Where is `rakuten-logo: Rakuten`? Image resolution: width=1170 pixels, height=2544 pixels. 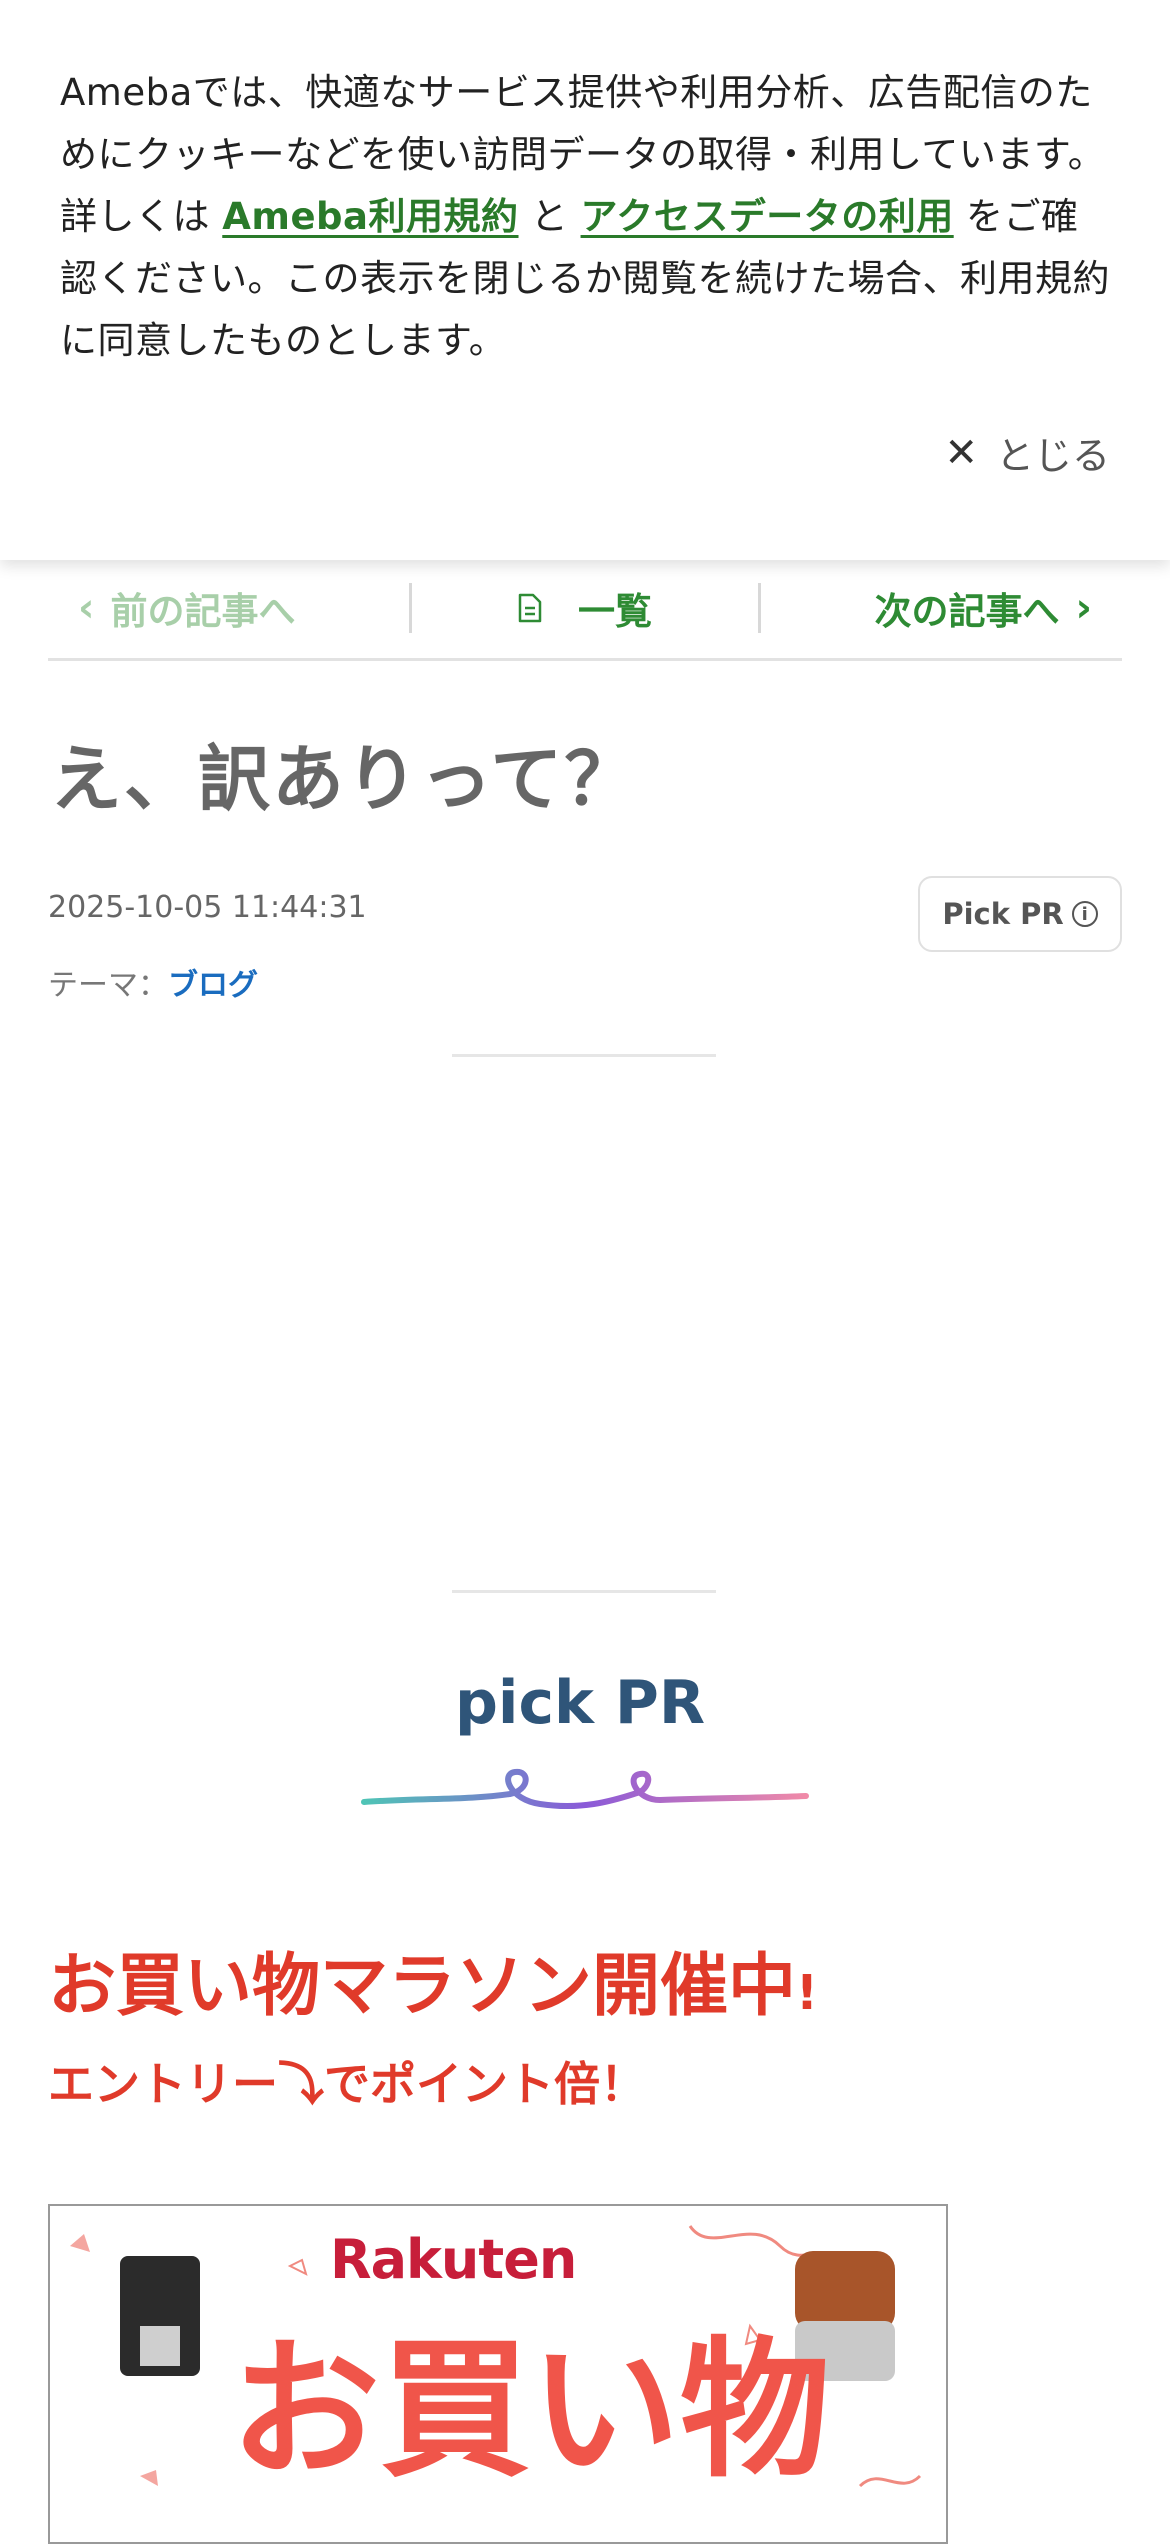 rakuten-logo: Rakuten is located at coordinates (453, 2259).